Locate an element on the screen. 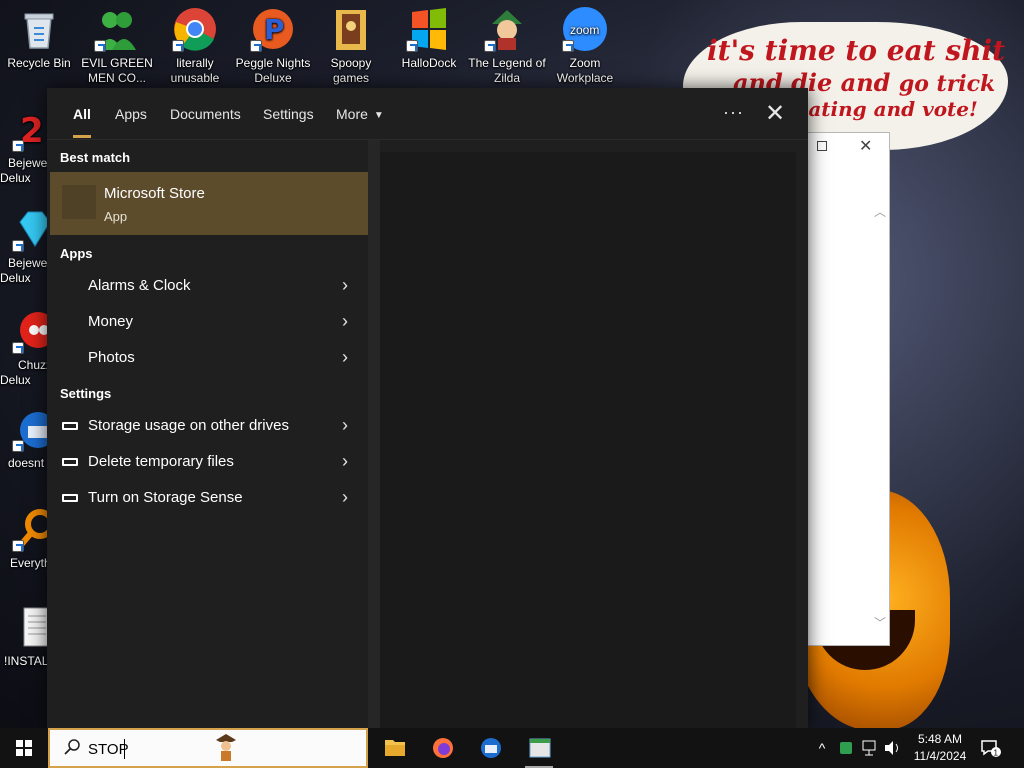 This screenshot has width=1024, height=768. bejeweled-2-icon: 2 is located at coordinates (31, 129).